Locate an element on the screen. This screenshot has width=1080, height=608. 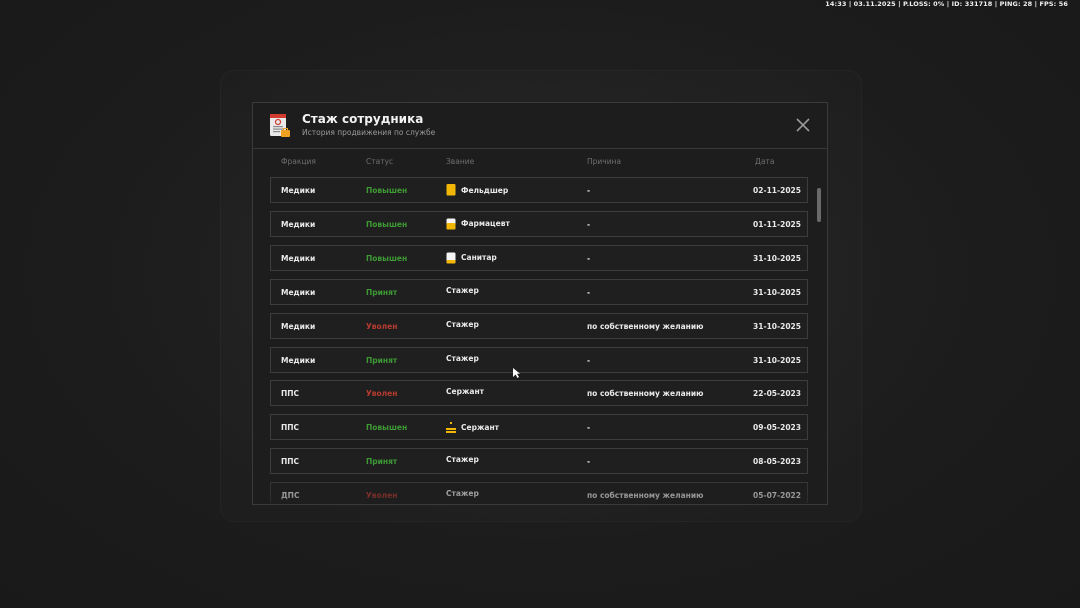
badge-low-icon is located at coordinates (451, 258).